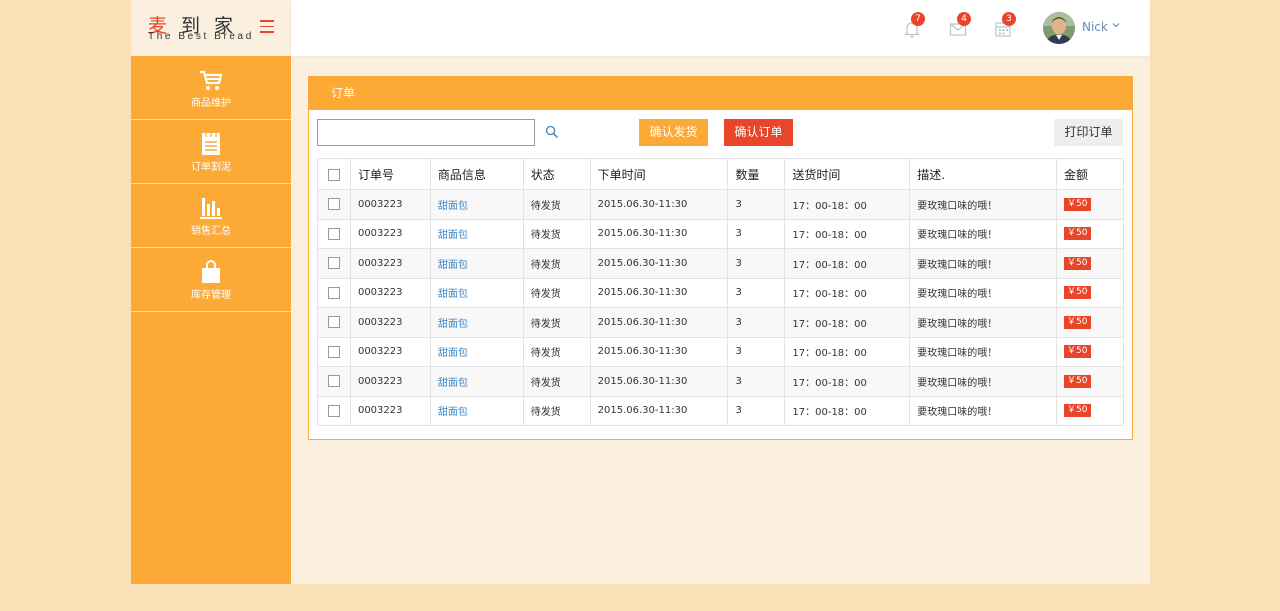  I want to click on menu-toggle-icon, so click(267, 26).